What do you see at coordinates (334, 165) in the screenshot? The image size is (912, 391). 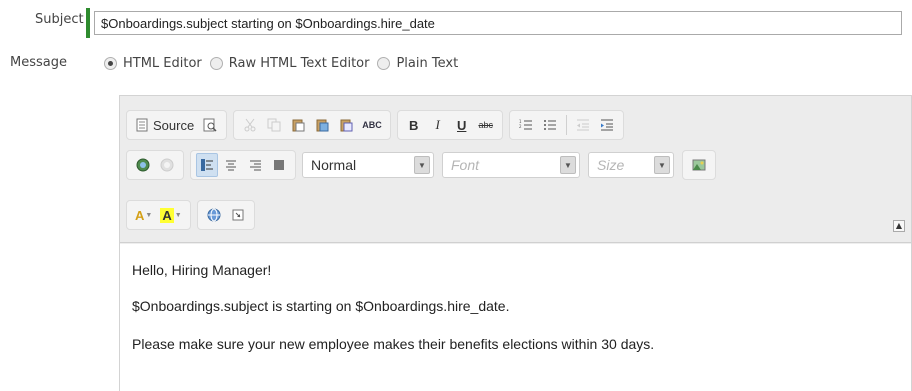 I see `format-value: Normal` at bounding box center [334, 165].